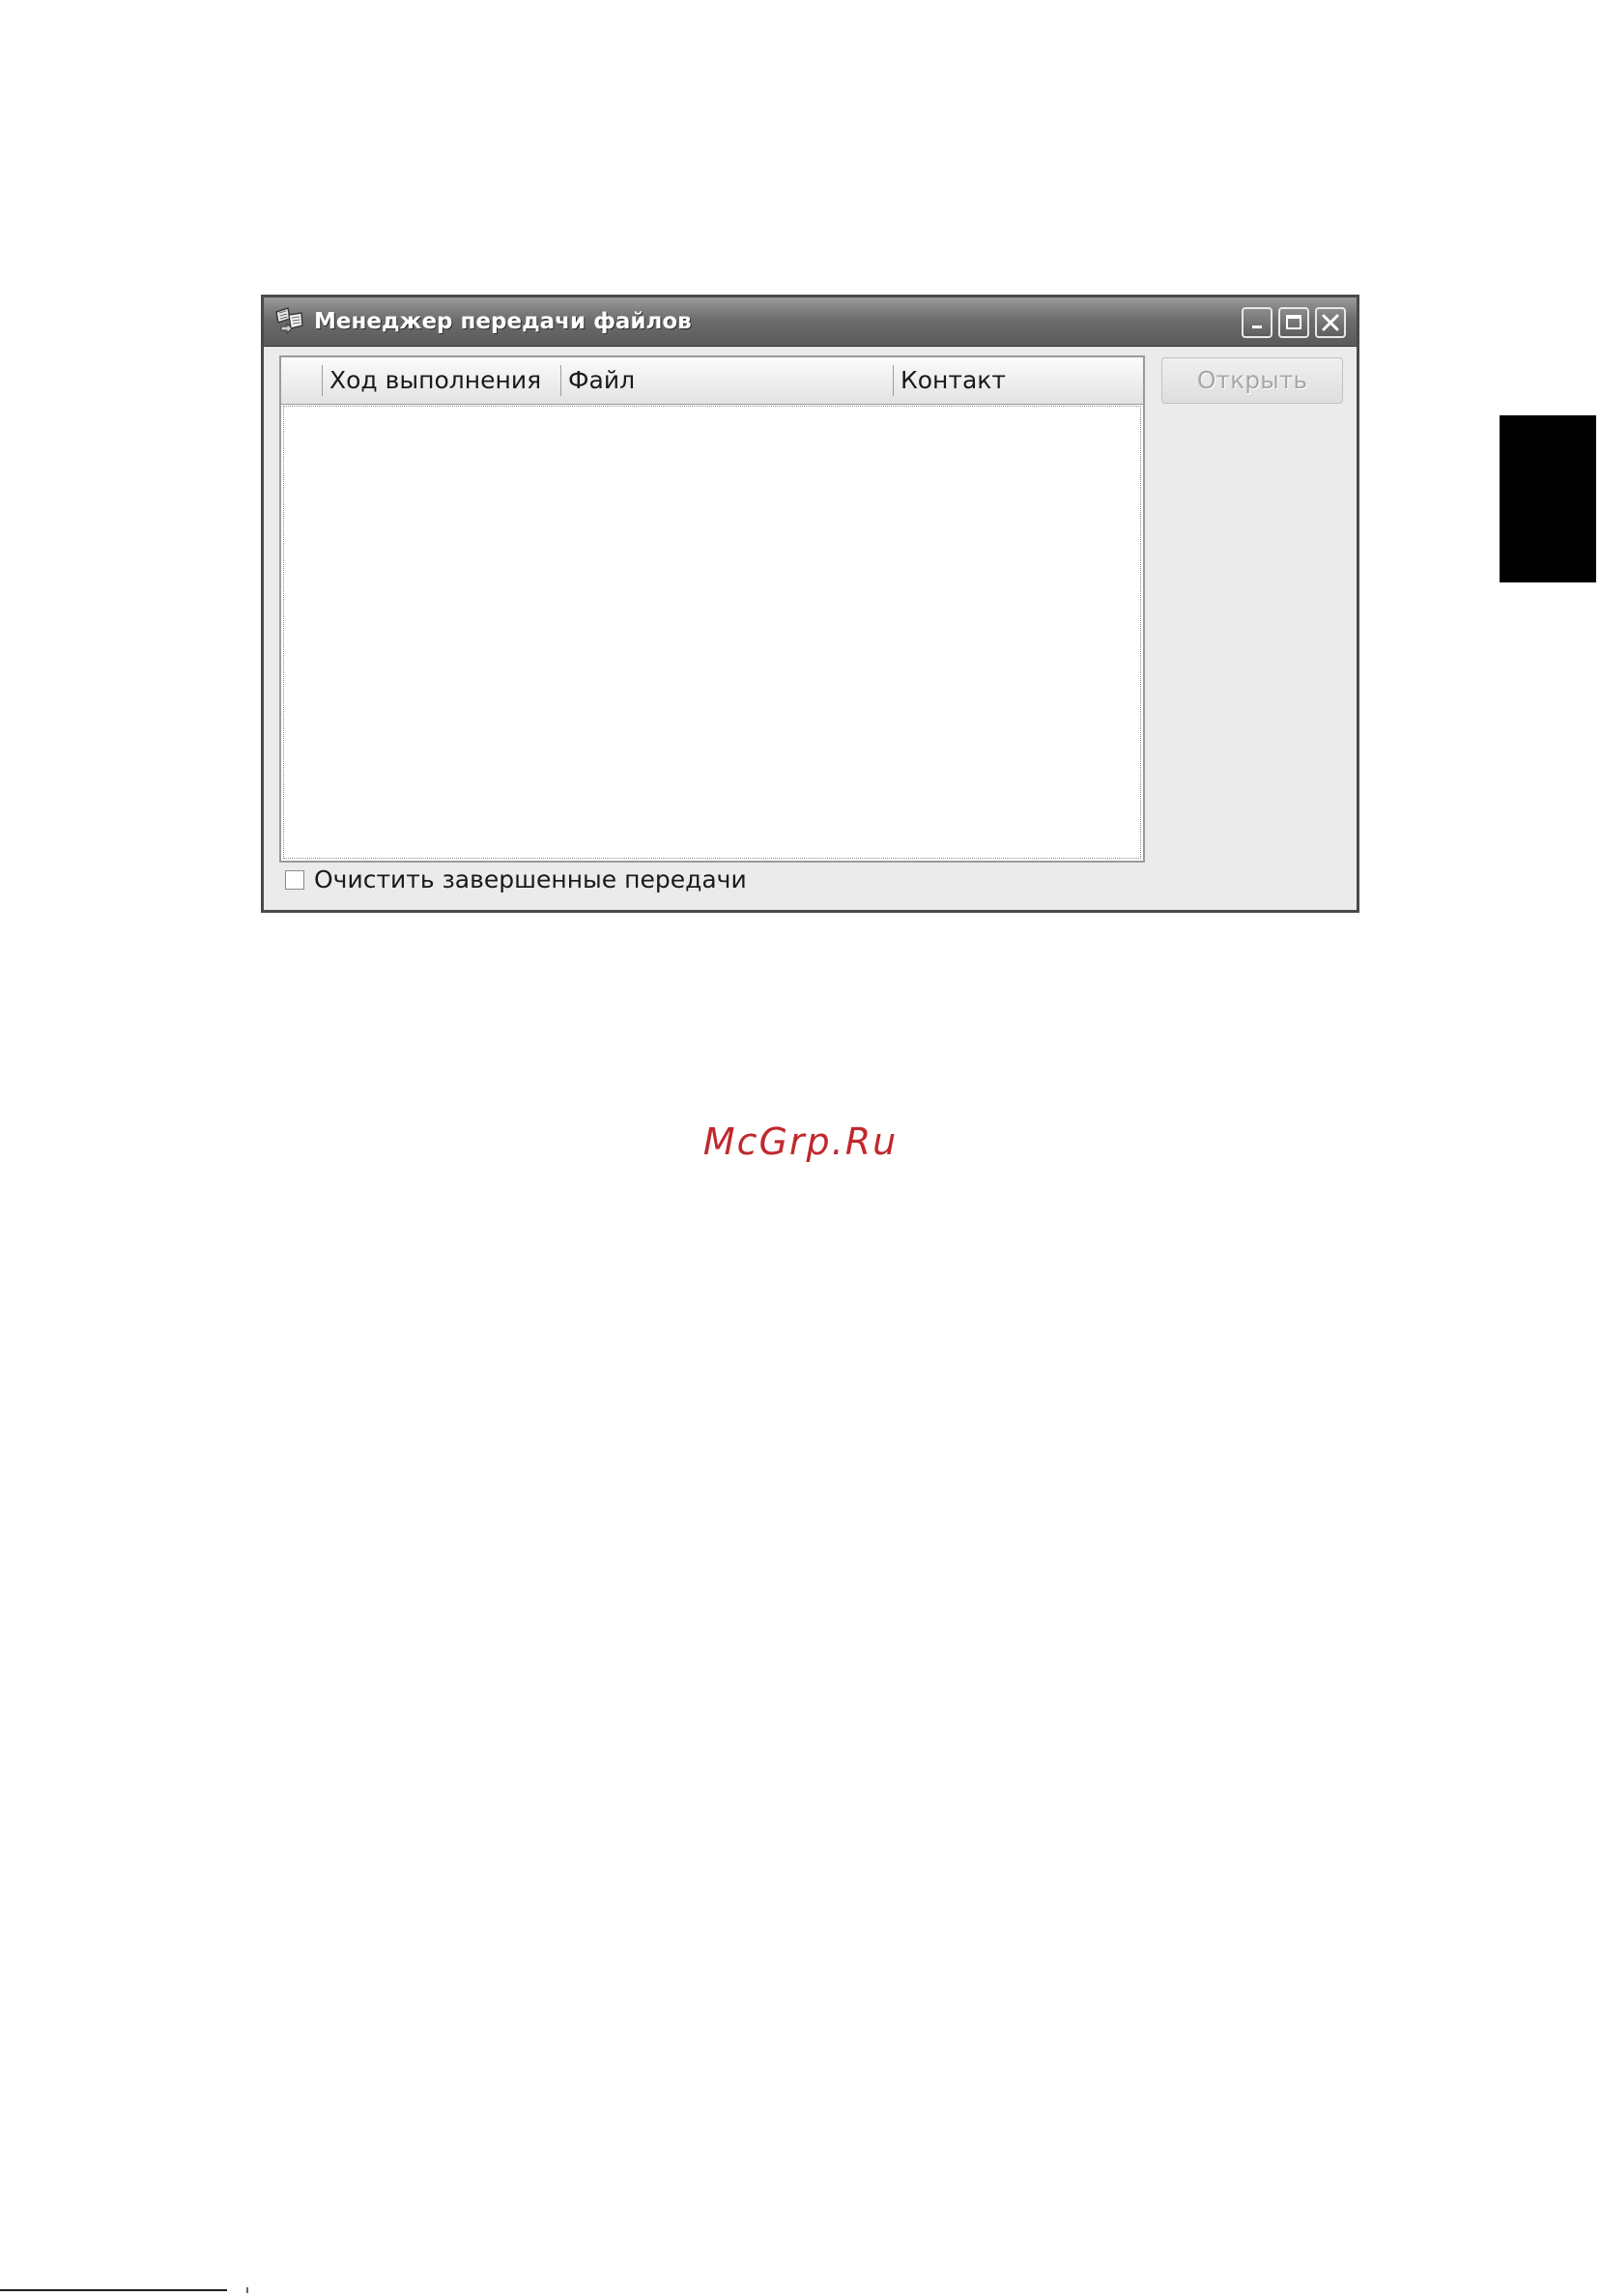 The height and width of the screenshot is (2296, 1601). Describe the element at coordinates (530, 880) in the screenshot. I see `clear-completed-label: Очистить завершенные передачи` at that location.